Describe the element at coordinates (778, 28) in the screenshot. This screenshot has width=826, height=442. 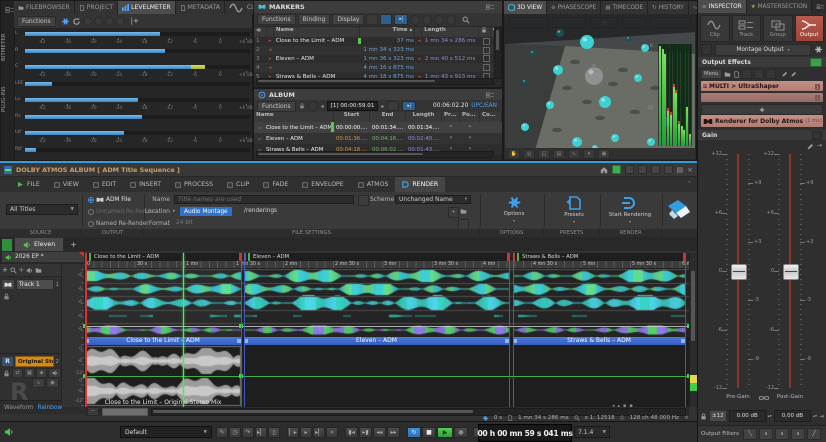
I see `mode-button-group: Group` at that location.